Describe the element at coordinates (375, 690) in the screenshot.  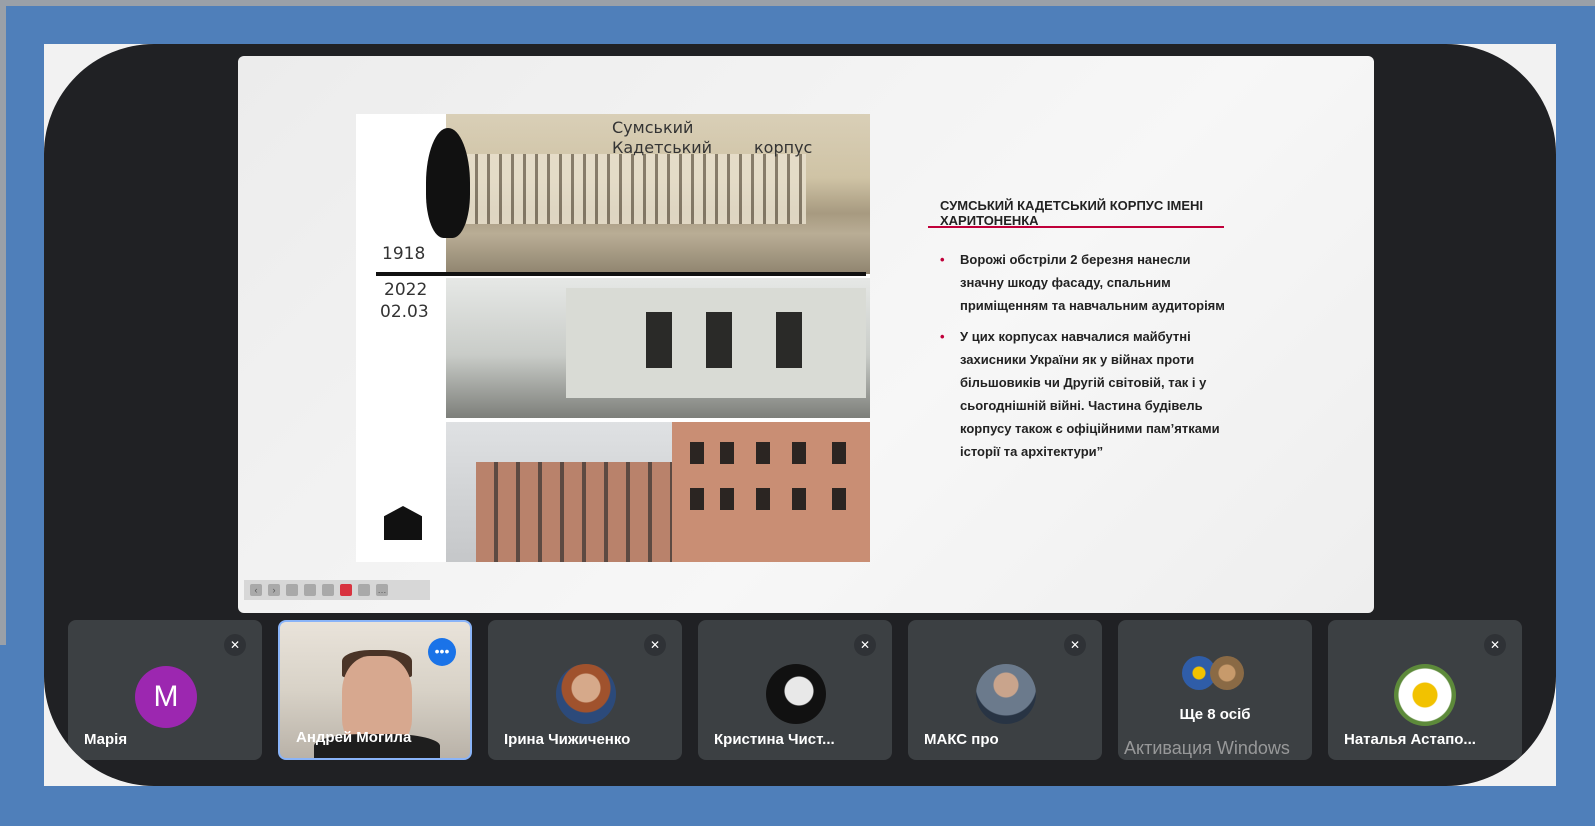
I see `participant-tile-andrey: ••• Андрей Могила` at that location.